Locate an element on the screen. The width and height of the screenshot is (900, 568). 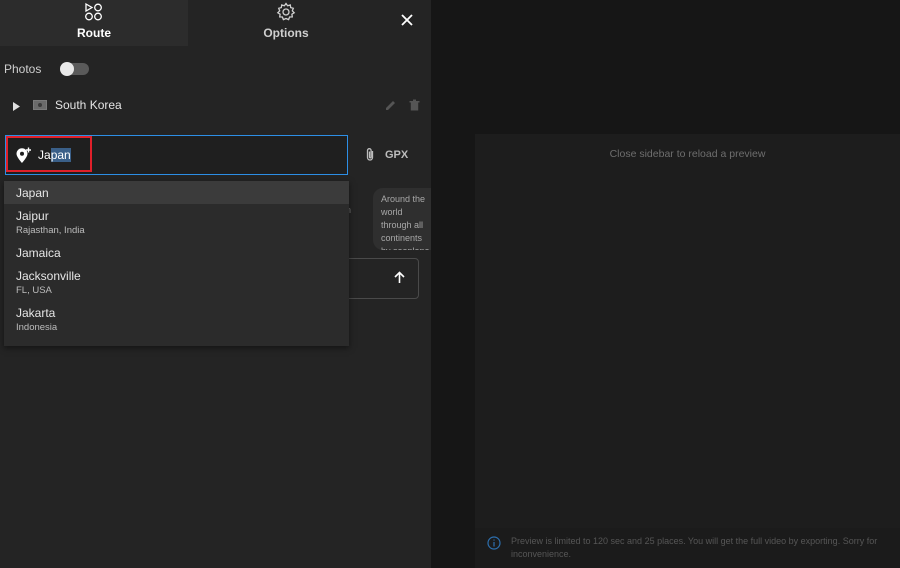
dropdown-item-subtitle: Rajasthan, India is located at coordinates (50, 230).